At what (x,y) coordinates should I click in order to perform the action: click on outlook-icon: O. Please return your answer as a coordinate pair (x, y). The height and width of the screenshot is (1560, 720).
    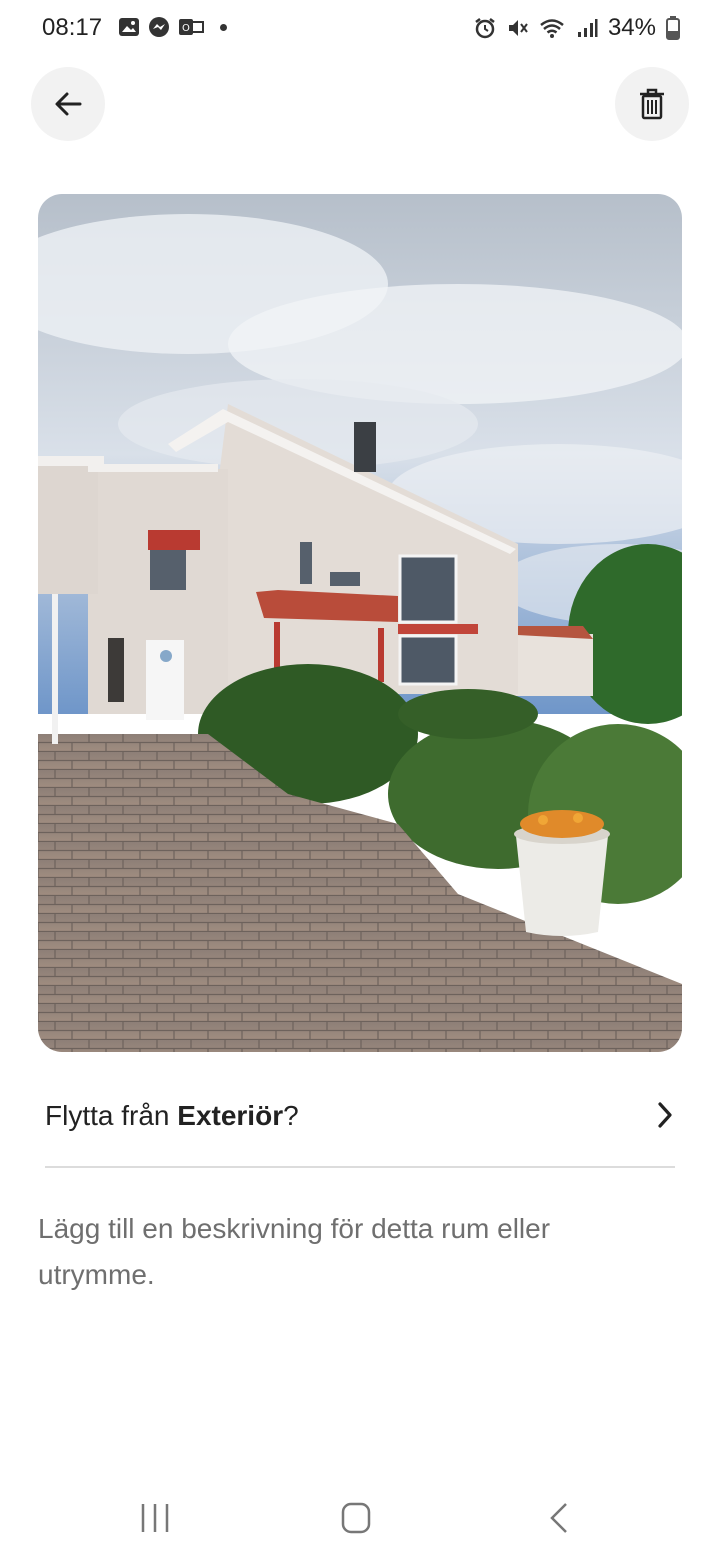
    Looking at the image, I should click on (191, 27).